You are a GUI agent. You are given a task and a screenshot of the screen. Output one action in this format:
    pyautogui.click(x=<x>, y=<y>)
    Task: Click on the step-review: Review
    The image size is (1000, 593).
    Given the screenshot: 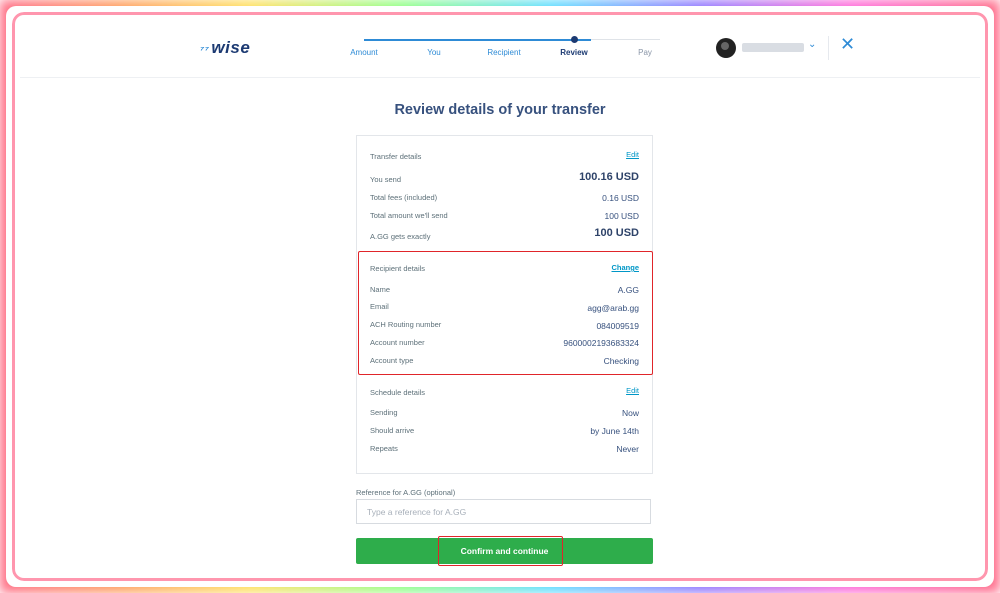 What is the action you would take?
    pyautogui.click(x=574, y=52)
    